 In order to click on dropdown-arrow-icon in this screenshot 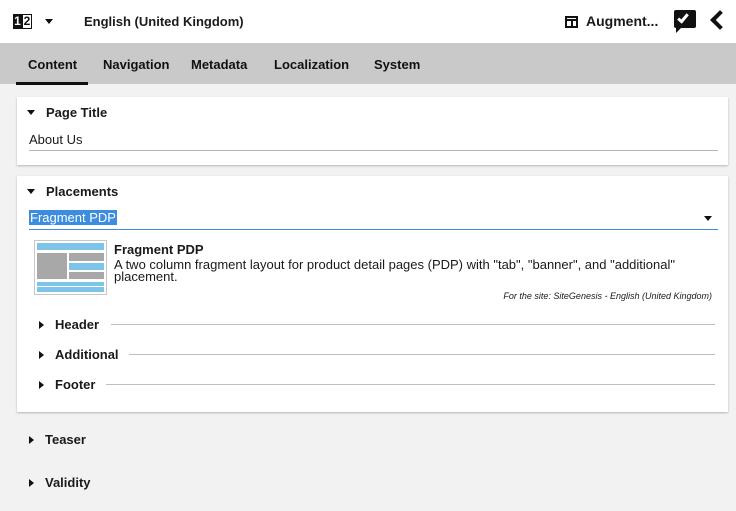, I will do `click(708, 218)`.